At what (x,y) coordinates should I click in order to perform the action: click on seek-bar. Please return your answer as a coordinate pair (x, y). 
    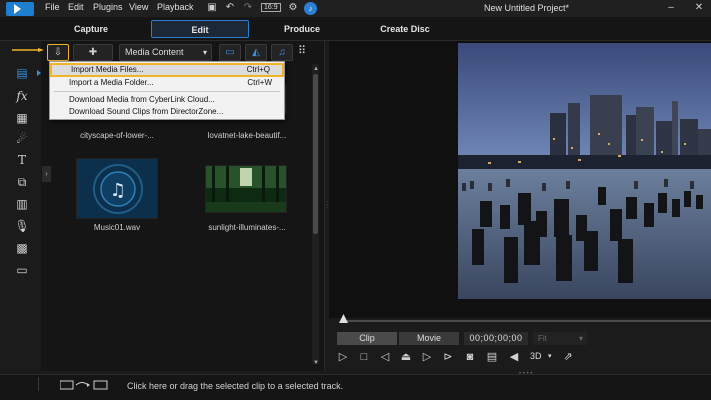
    Looking at the image, I should click on (527, 321).